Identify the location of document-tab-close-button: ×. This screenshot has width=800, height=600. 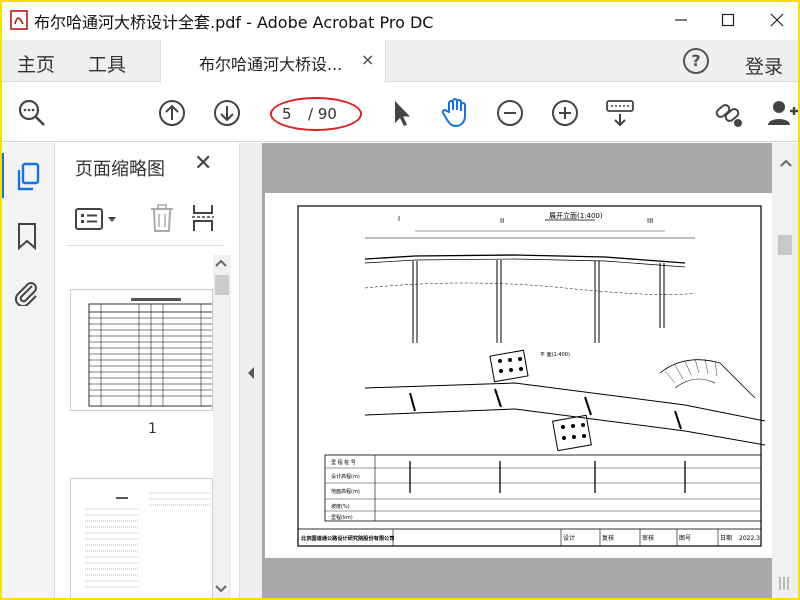
(367, 59).